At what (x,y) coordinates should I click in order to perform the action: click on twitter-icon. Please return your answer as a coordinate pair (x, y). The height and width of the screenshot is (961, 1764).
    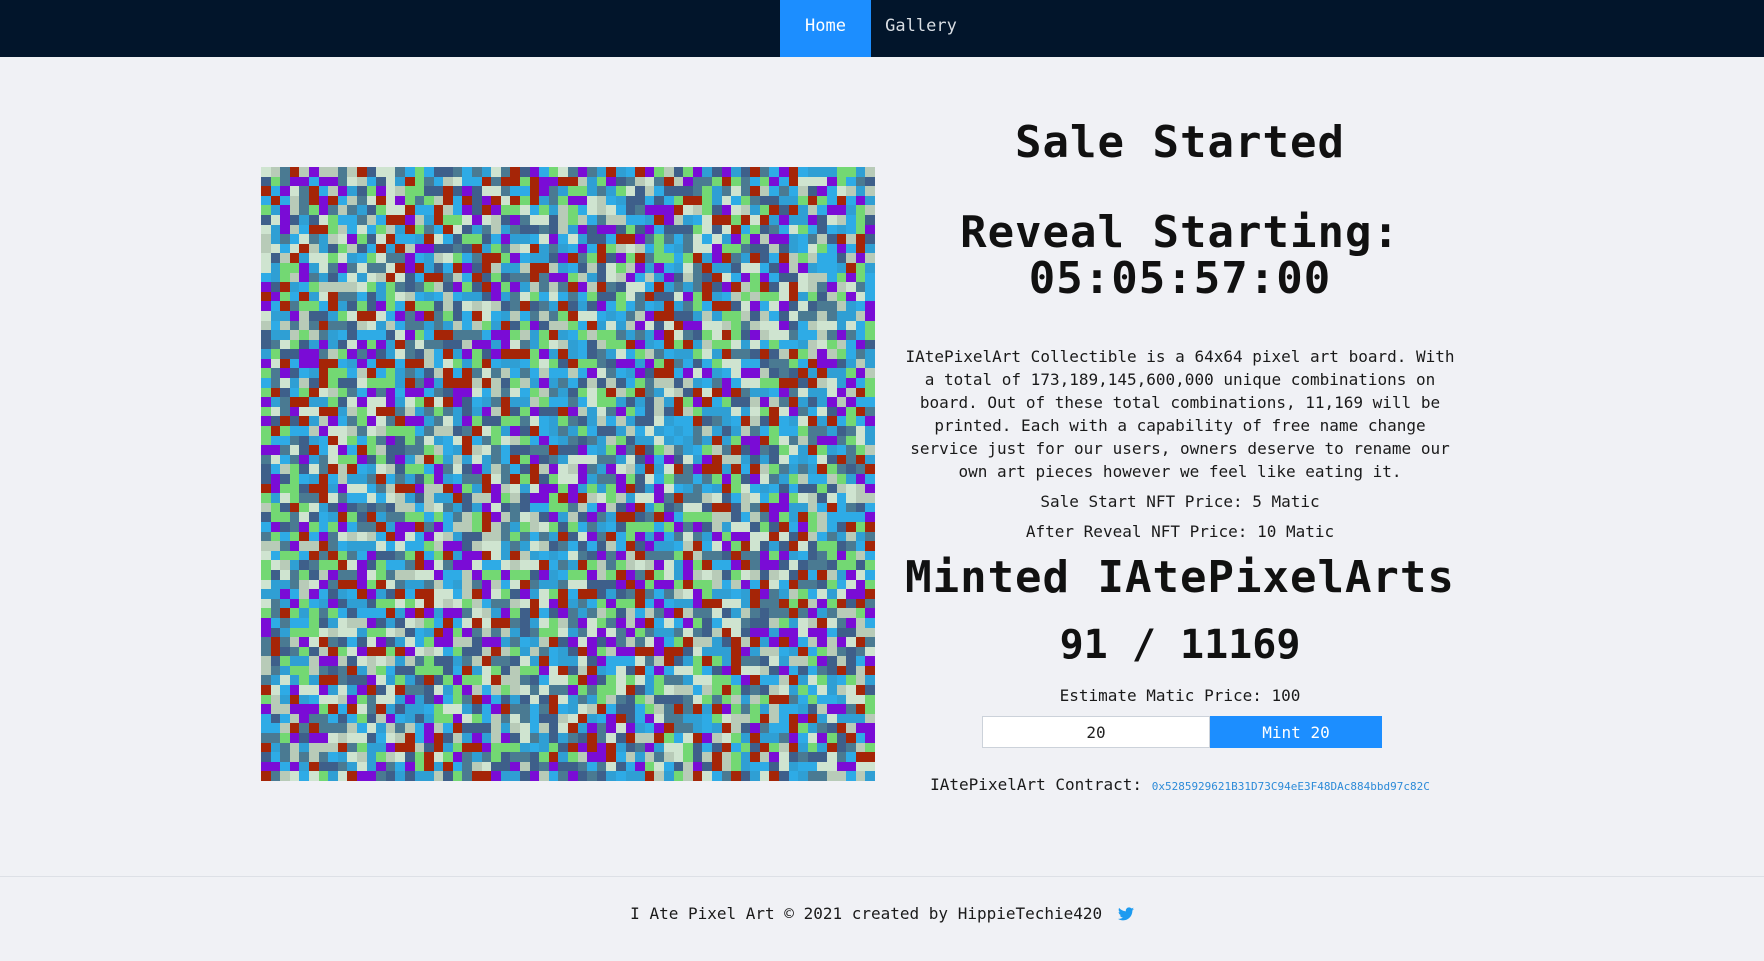
    Looking at the image, I should click on (1125, 915).